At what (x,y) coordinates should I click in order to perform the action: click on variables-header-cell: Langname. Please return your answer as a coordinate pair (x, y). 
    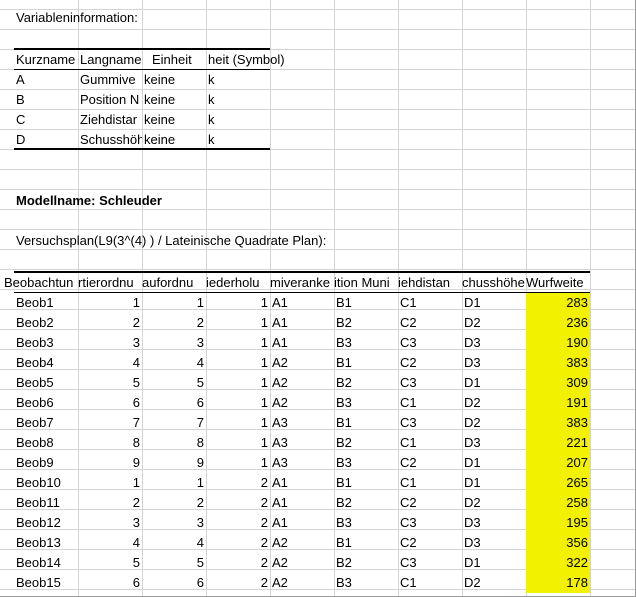
    Looking at the image, I should click on (110, 60).